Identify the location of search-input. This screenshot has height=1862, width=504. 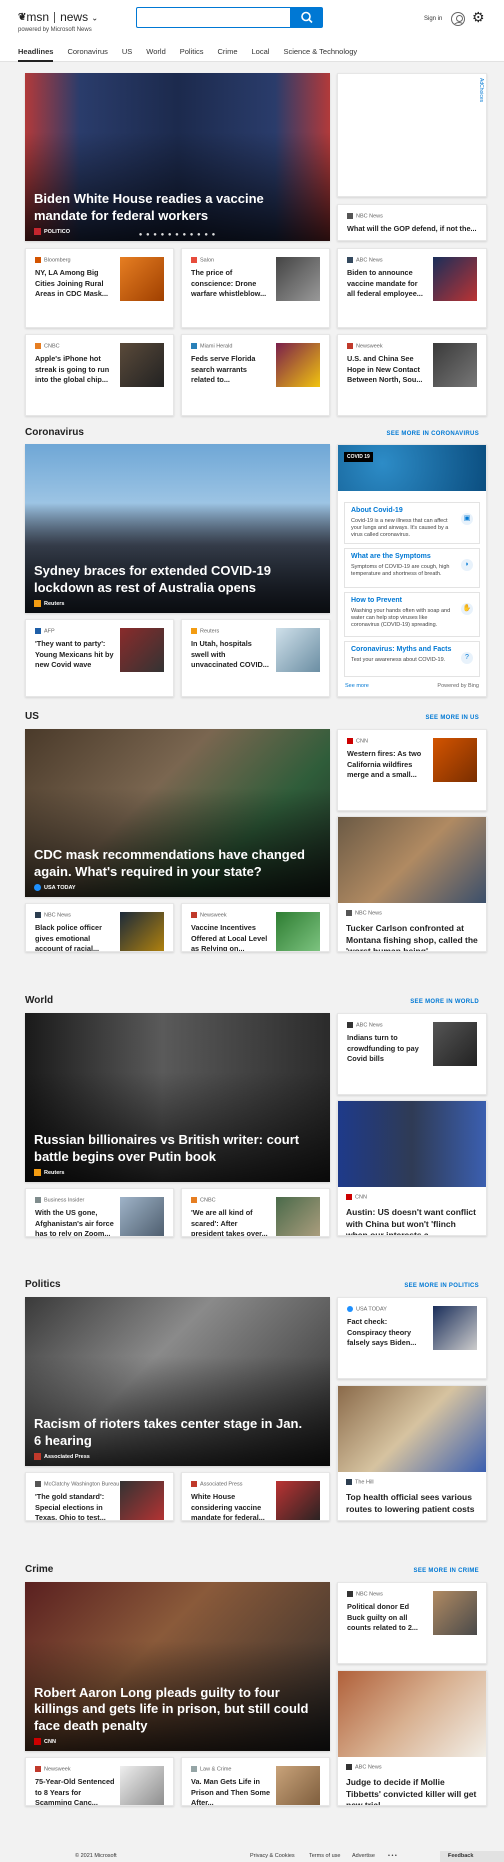
(213, 18).